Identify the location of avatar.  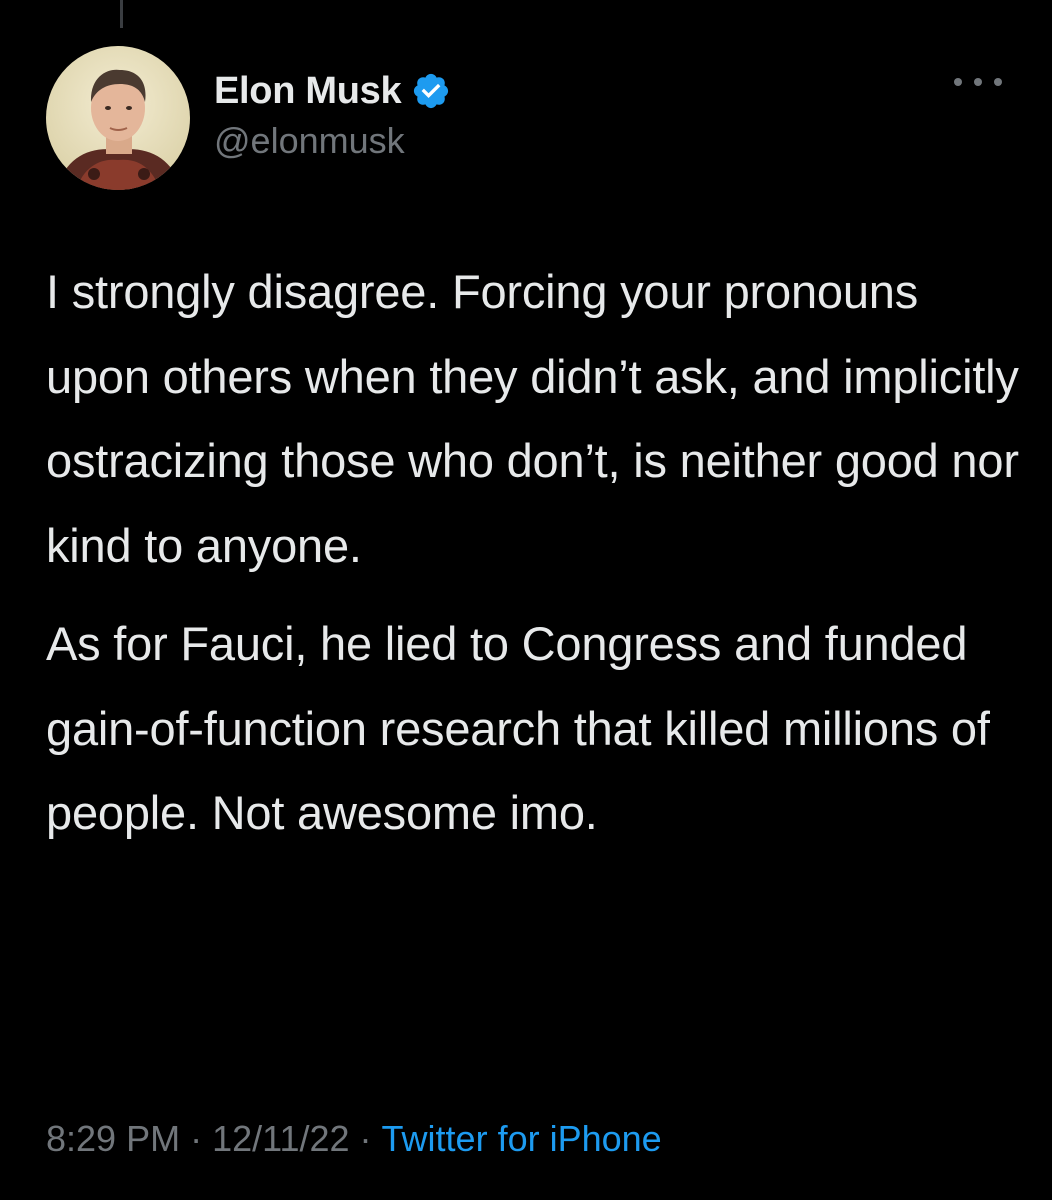
(118, 118).